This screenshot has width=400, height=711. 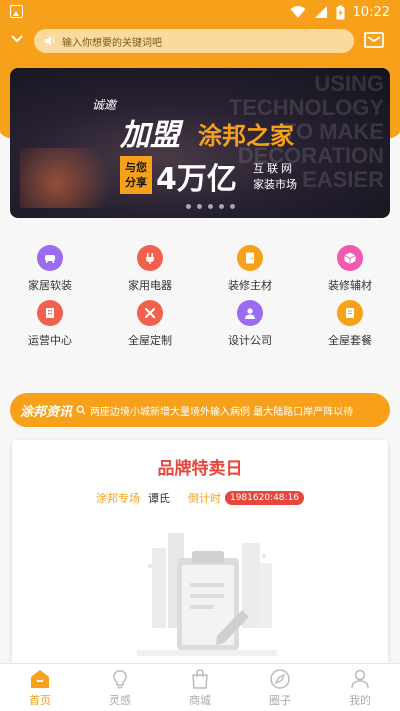 I want to click on category-label: 装修辅材, so click(x=350, y=285).